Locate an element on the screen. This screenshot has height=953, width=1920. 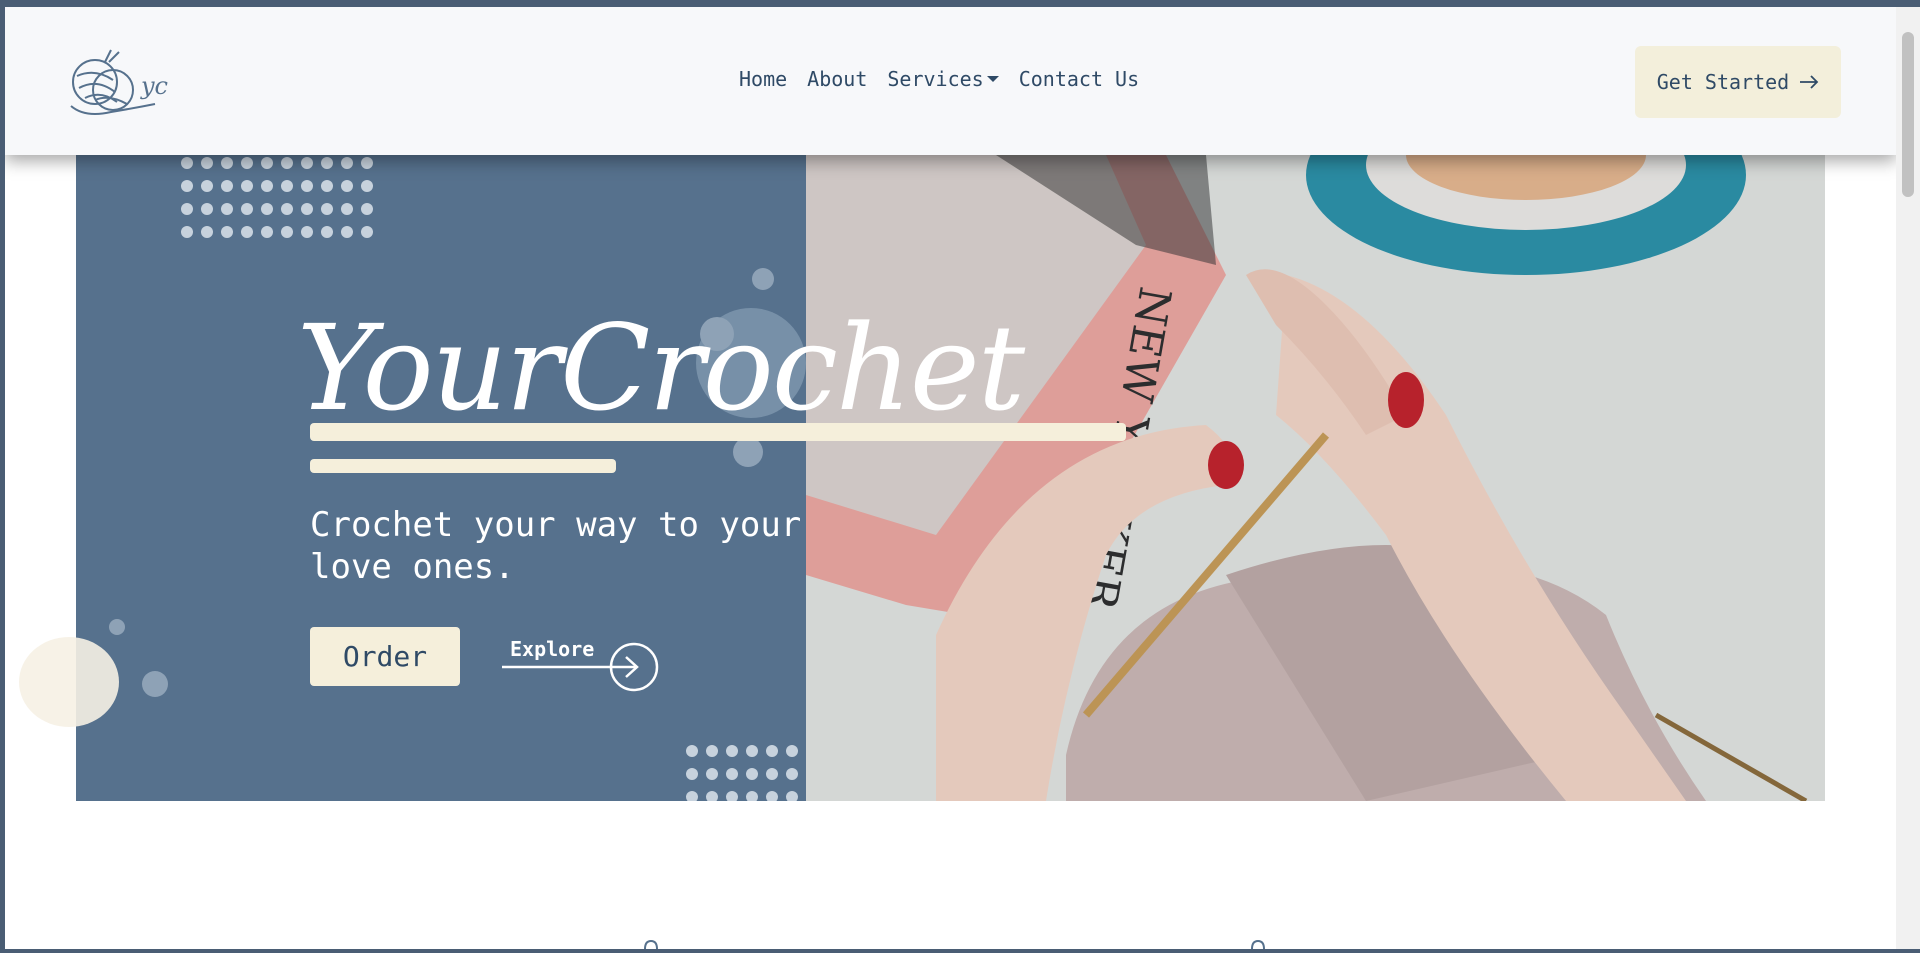
hero-title: YourCrochet is located at coordinates (661, 368).